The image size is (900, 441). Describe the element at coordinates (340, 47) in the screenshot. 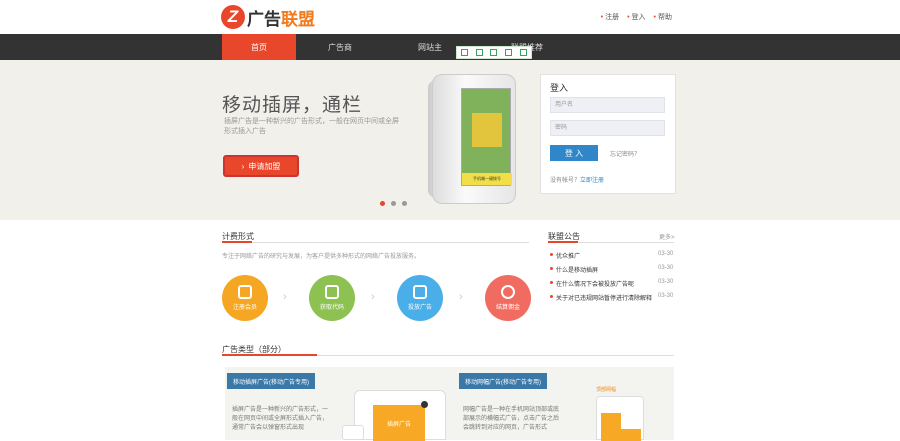

I see `nav-advertiser: 广告商` at that location.